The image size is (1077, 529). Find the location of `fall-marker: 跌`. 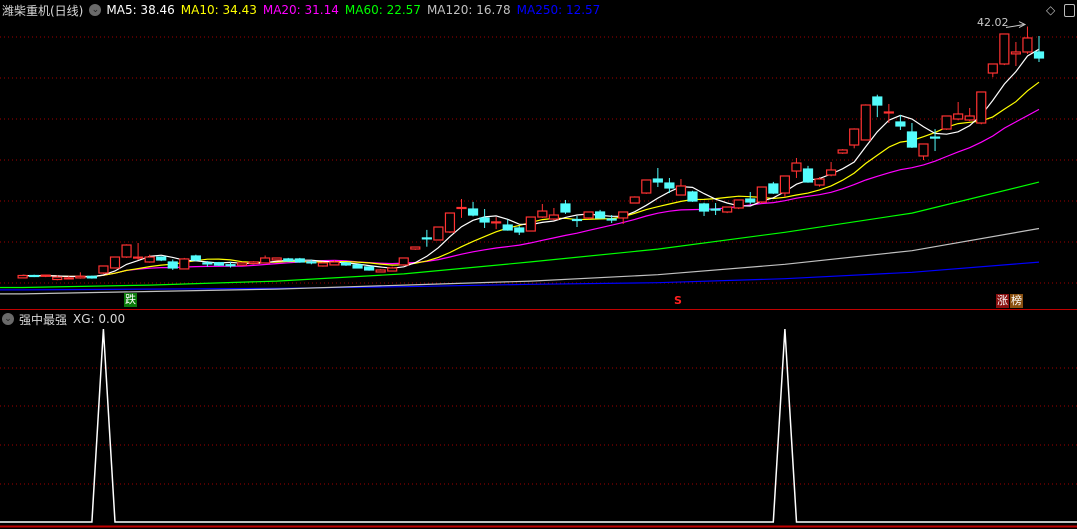

fall-marker: 跌 is located at coordinates (130, 300).